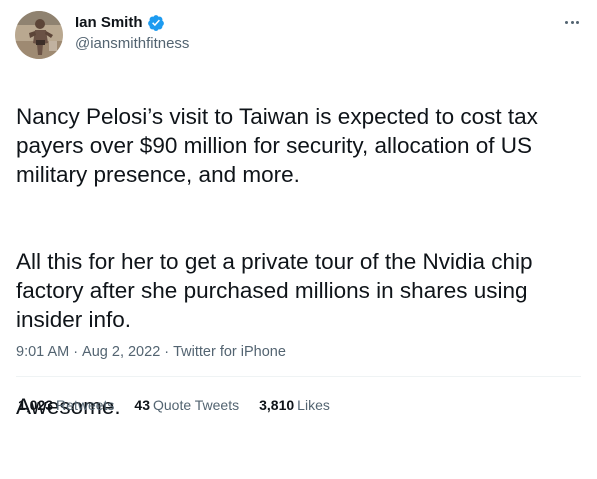 The height and width of the screenshot is (479, 597). I want to click on author-name-row: Ian Smith, so click(120, 23).